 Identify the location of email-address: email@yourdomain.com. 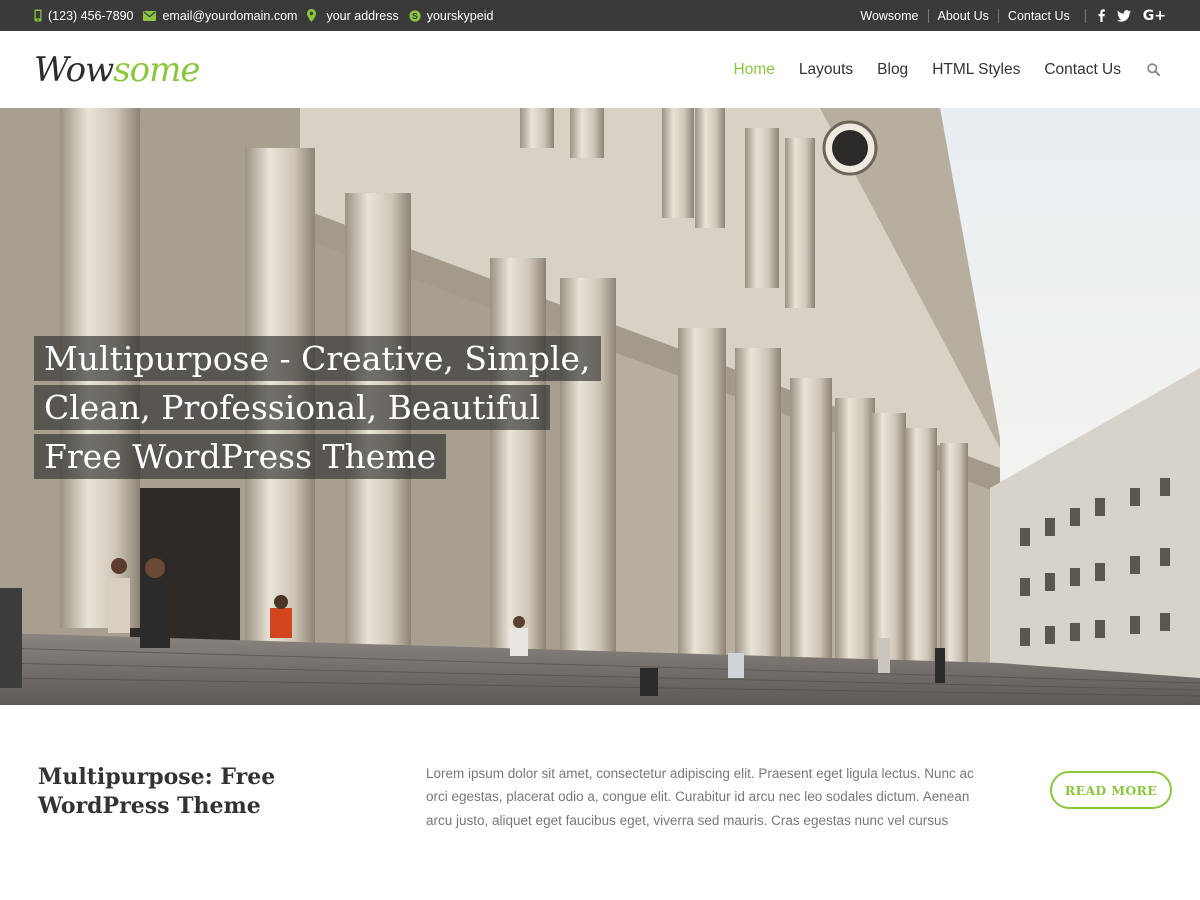
(229, 16).